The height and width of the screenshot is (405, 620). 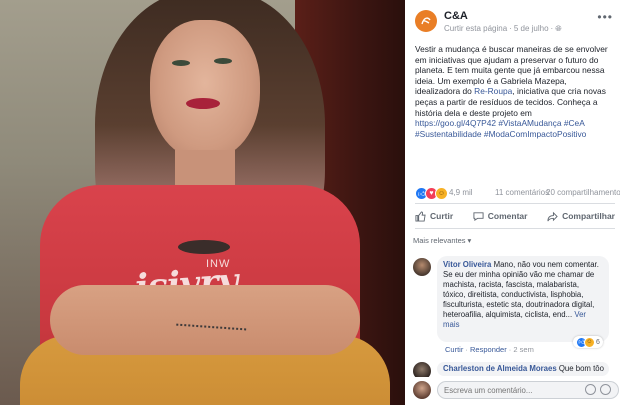 I want to click on comment-composer, so click(x=515, y=390).